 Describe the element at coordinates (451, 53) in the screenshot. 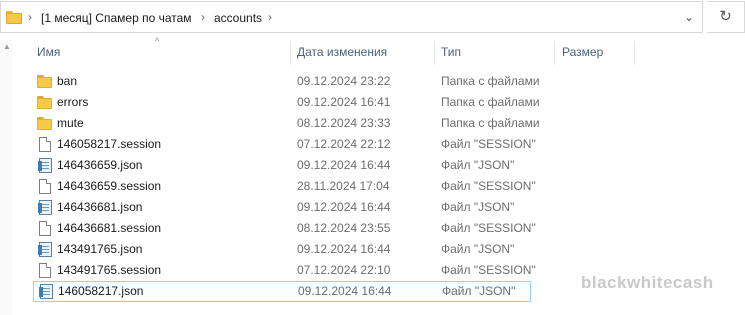

I see `column-header-type: Тип` at that location.